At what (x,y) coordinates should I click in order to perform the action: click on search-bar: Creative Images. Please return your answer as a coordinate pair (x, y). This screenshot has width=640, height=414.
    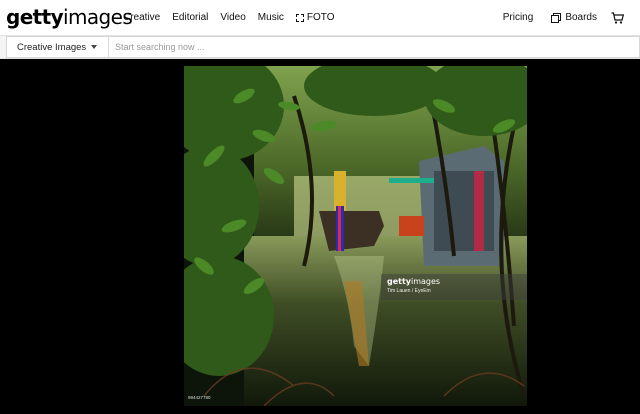
    Looking at the image, I should click on (320, 47).